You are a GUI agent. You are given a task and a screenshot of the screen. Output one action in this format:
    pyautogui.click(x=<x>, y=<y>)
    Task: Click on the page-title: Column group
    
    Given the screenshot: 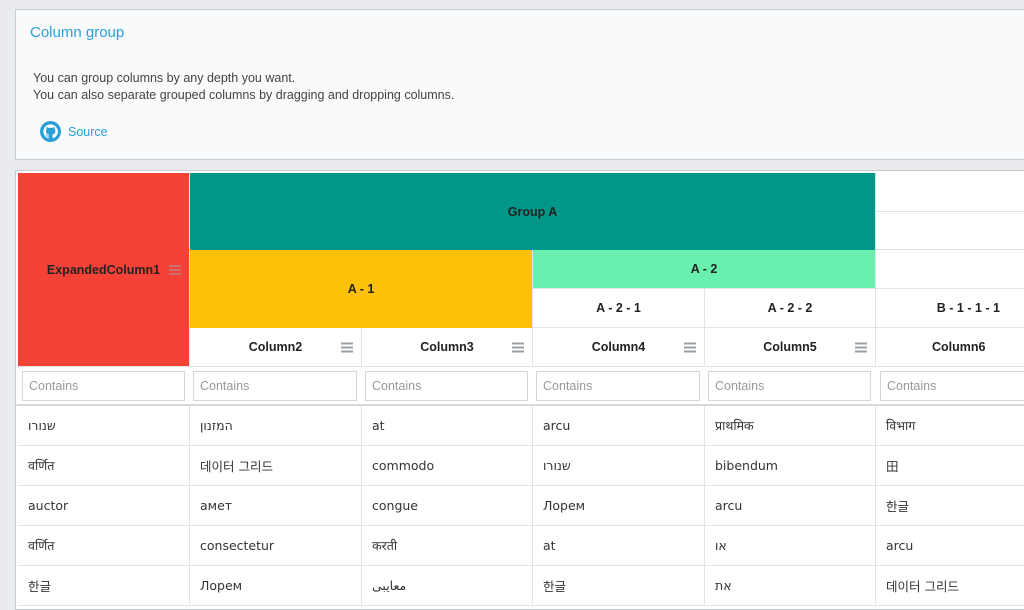 What is the action you would take?
    pyautogui.click(x=77, y=32)
    